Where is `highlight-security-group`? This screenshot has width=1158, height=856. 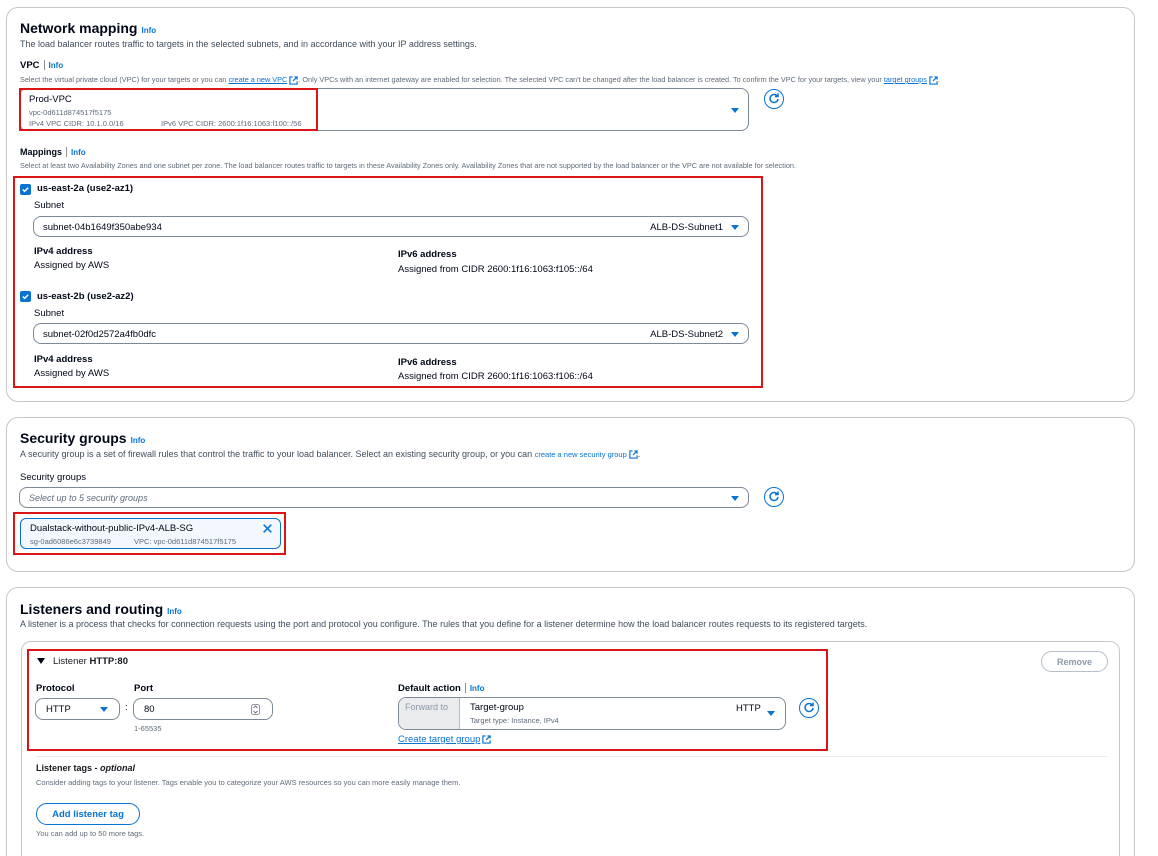
highlight-security-group is located at coordinates (149, 533).